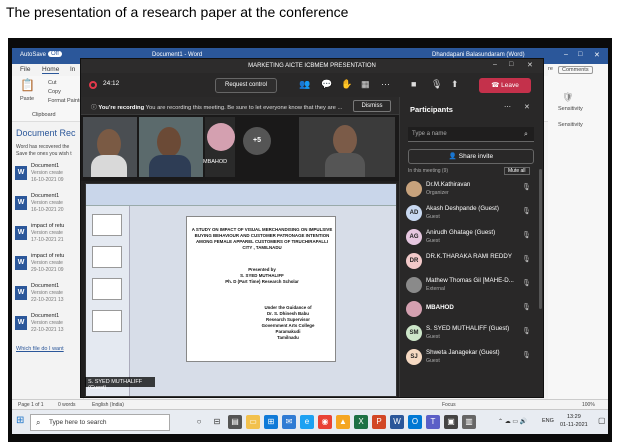 Image resolution: width=622 pixels, height=448 pixels. Describe the element at coordinates (448, 184) in the screenshot. I see `participant-name: Dr.M.Kathiravan` at that location.